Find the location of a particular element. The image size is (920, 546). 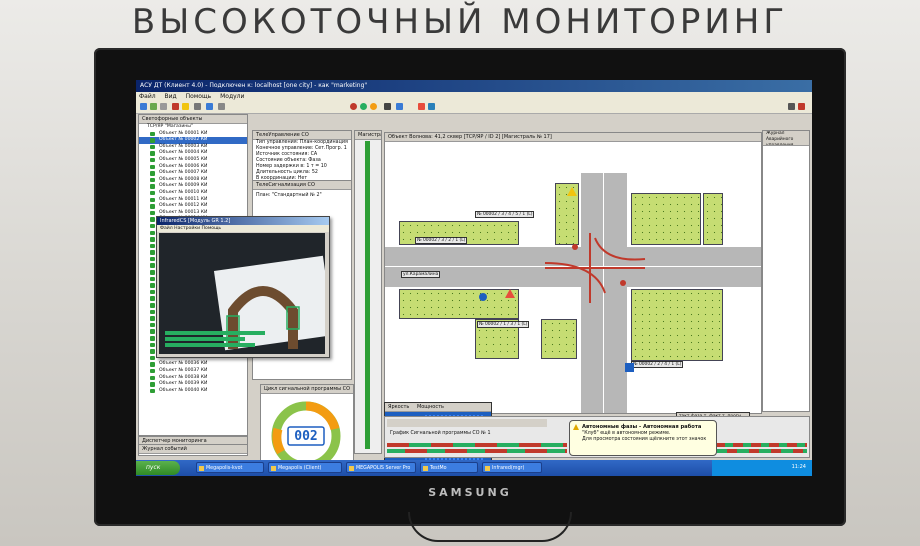

start-button: пуск is located at coordinates (158, 468).